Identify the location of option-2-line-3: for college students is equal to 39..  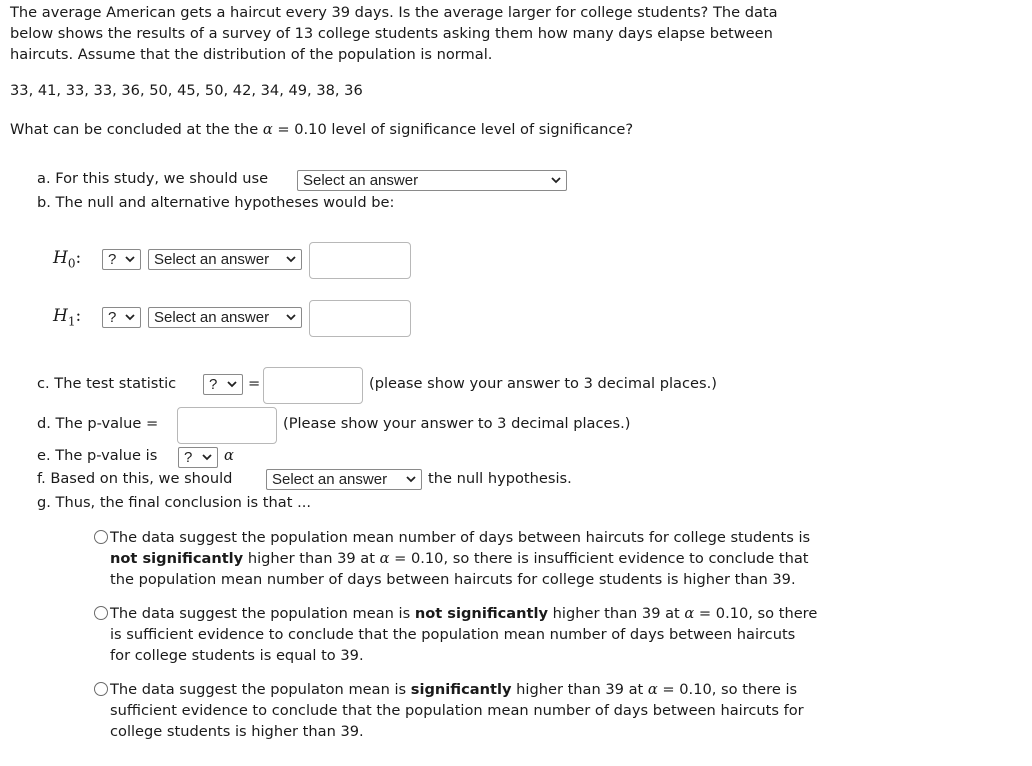
(237, 655).